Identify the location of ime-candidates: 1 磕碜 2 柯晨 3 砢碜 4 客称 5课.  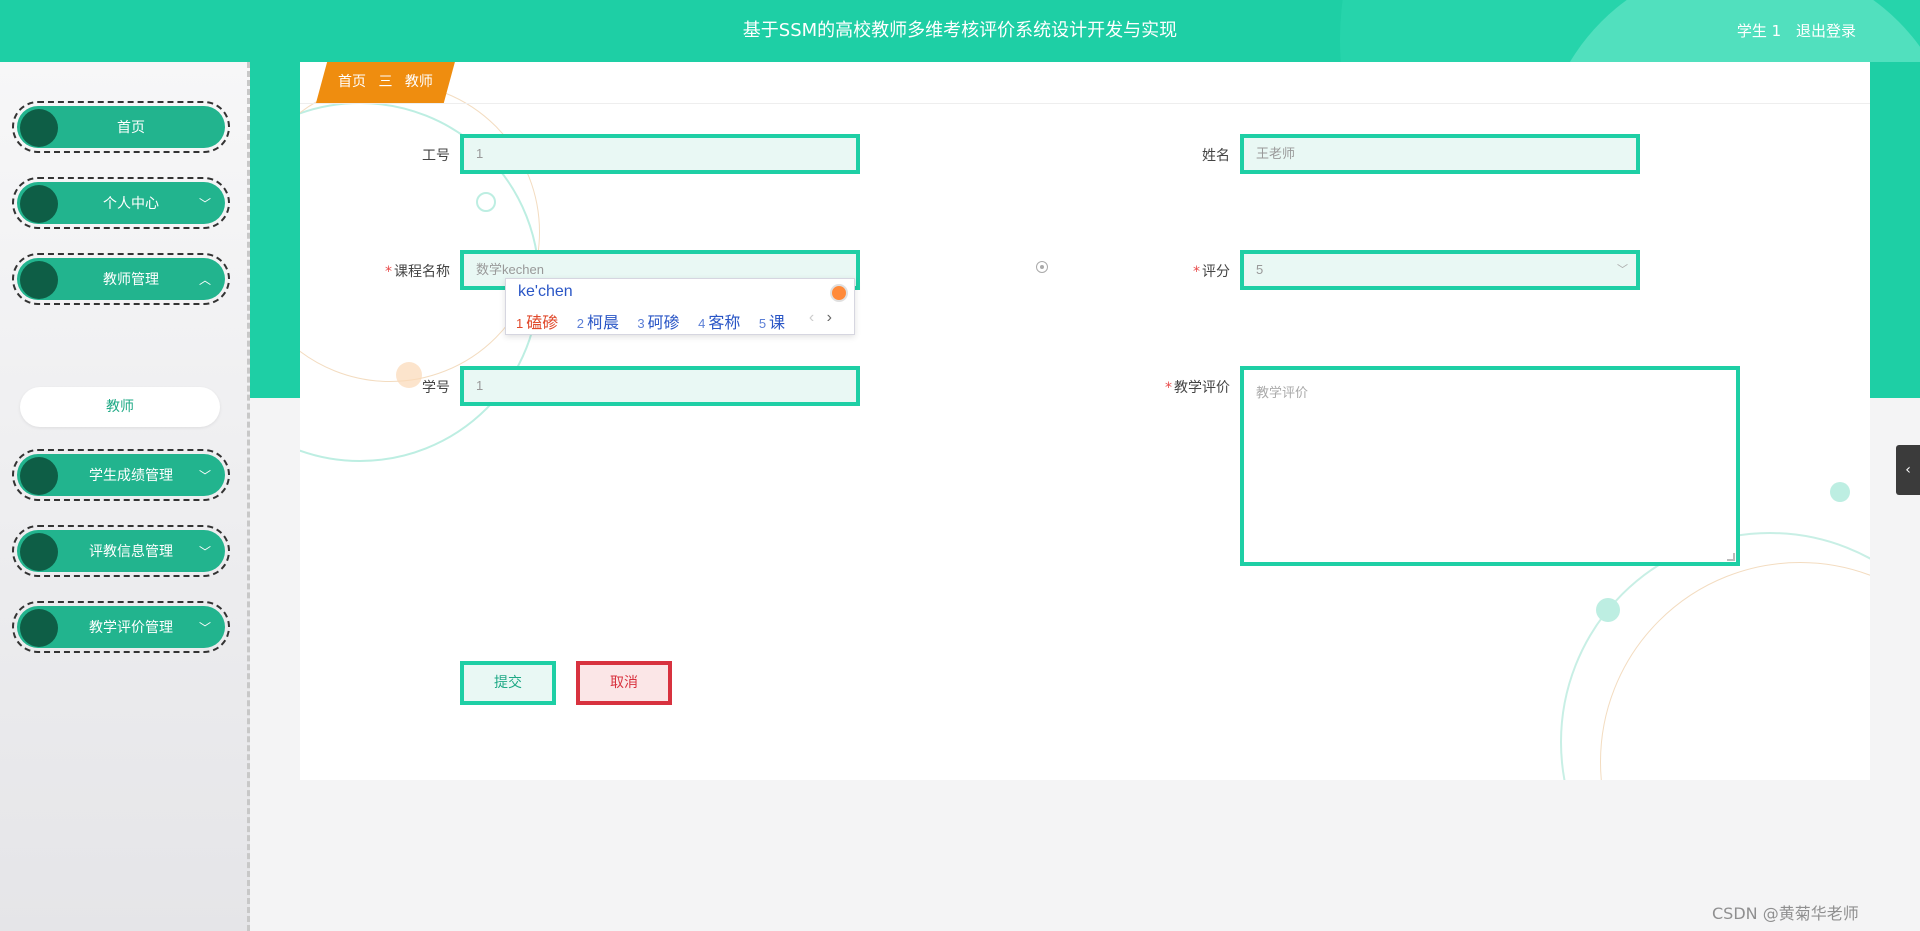
(657, 321).